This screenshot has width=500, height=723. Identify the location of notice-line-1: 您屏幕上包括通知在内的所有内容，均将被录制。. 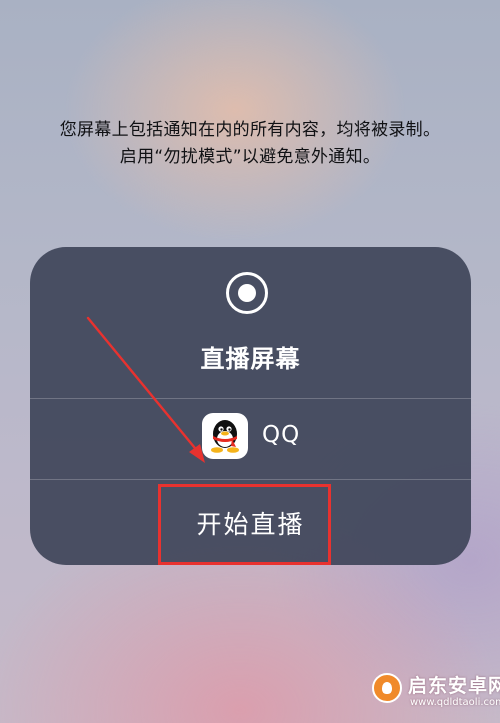
(250, 130).